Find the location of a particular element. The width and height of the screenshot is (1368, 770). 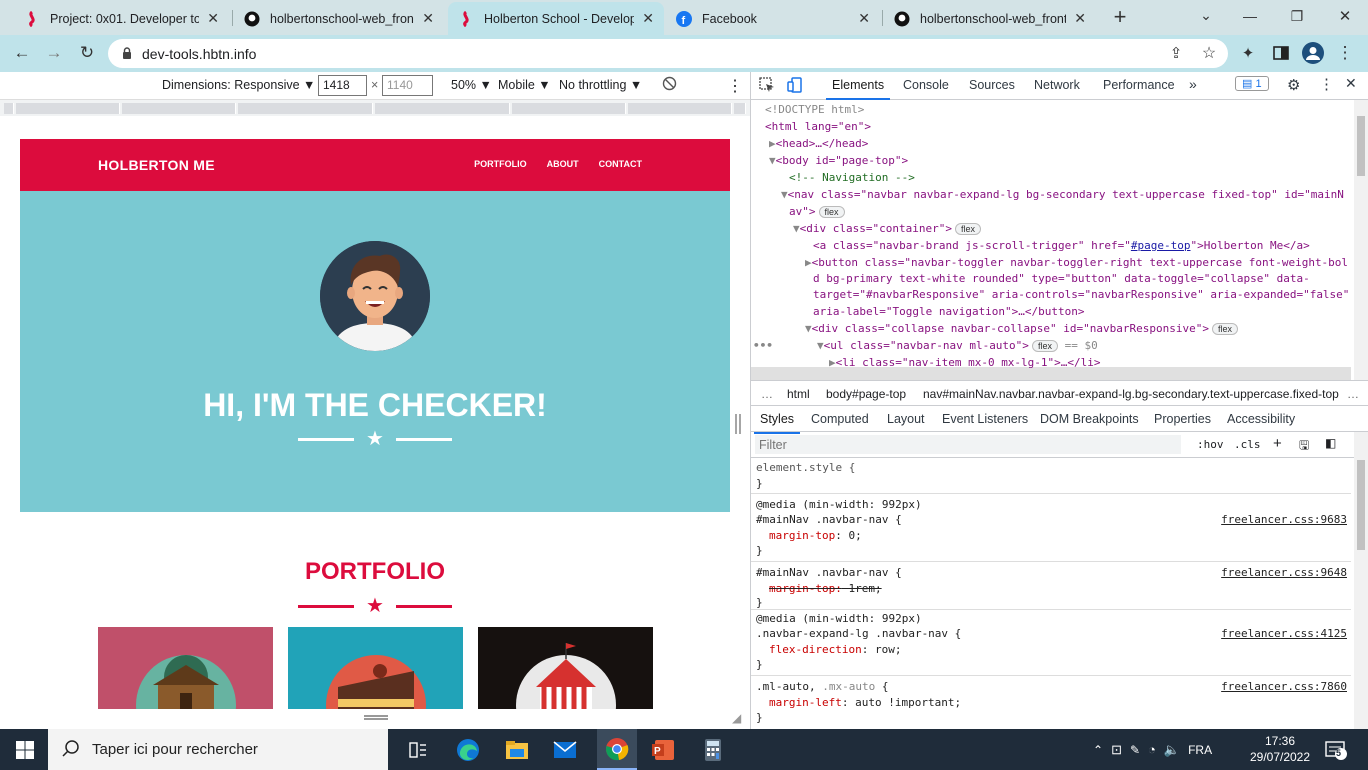

new-tab-button: + is located at coordinates (1120, 16).